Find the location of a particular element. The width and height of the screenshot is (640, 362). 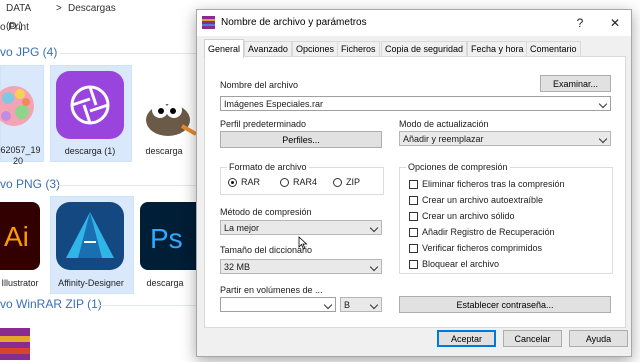

archive-format-label: Formato de archivo is located at coordinates (268, 167).